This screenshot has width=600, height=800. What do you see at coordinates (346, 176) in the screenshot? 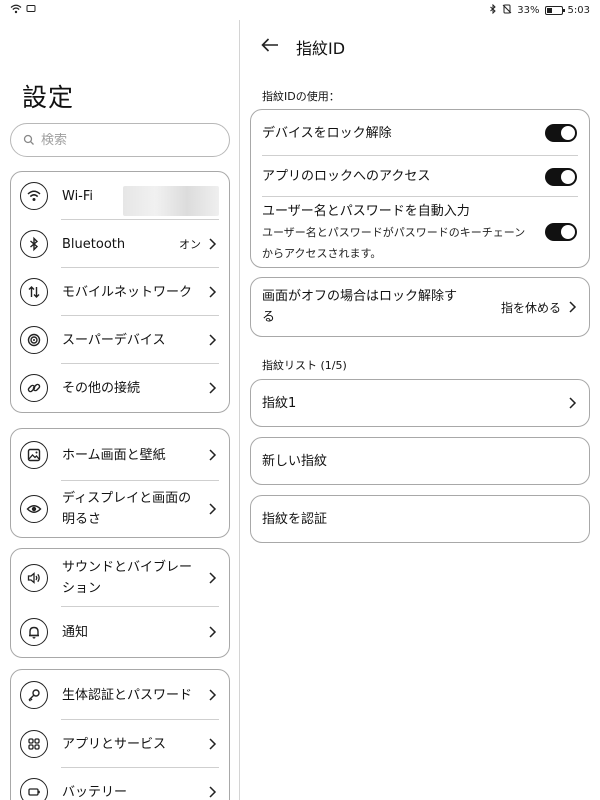
I see `app-lock-access-label: アプリのロックへのアクセス` at bounding box center [346, 176].